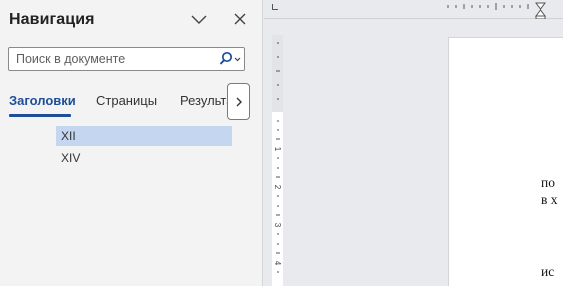 The width and height of the screenshot is (563, 286). I want to click on close-pane-button, so click(240, 20).